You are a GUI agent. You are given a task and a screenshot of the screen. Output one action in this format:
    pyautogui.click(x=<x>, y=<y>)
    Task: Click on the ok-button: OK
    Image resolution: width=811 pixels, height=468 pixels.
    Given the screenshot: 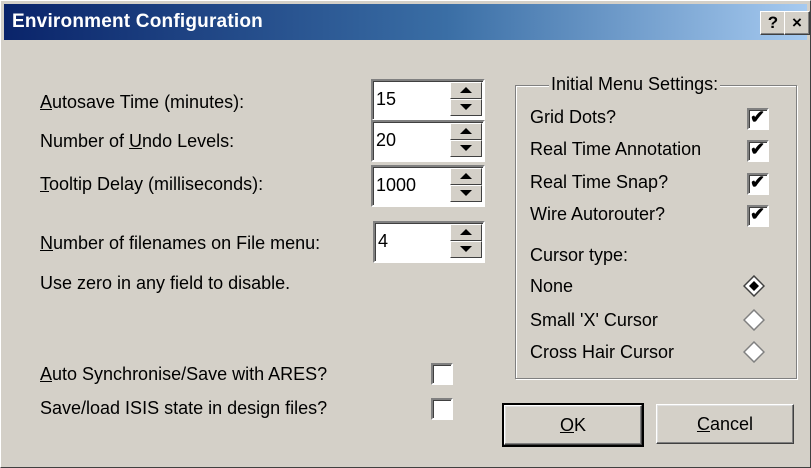 What is the action you would take?
    pyautogui.click(x=573, y=425)
    